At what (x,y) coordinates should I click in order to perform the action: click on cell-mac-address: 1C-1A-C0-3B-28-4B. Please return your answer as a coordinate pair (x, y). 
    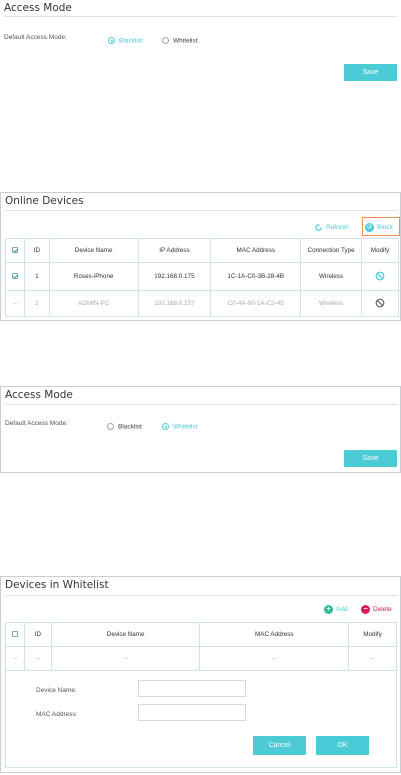
    Looking at the image, I should click on (256, 276).